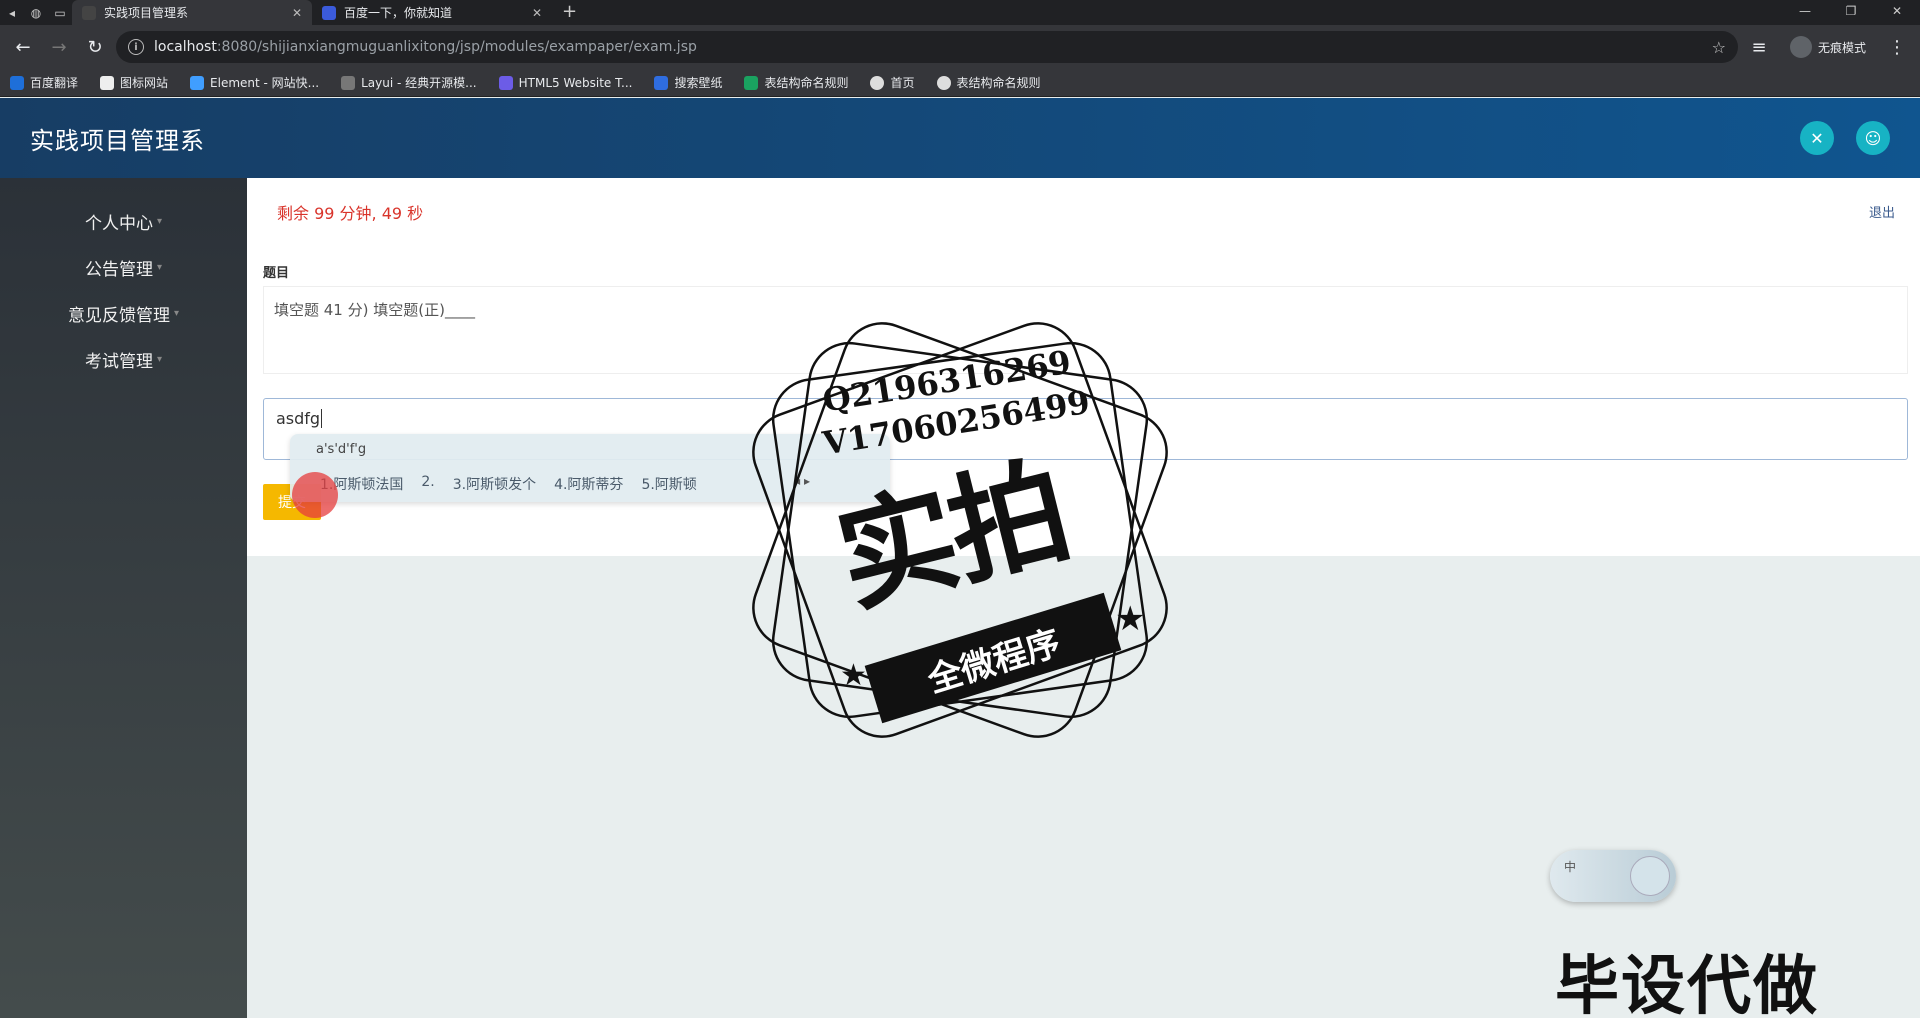 This screenshot has width=1920, height=1018. I want to click on window-controls: — ❐ ✕, so click(1851, 12).